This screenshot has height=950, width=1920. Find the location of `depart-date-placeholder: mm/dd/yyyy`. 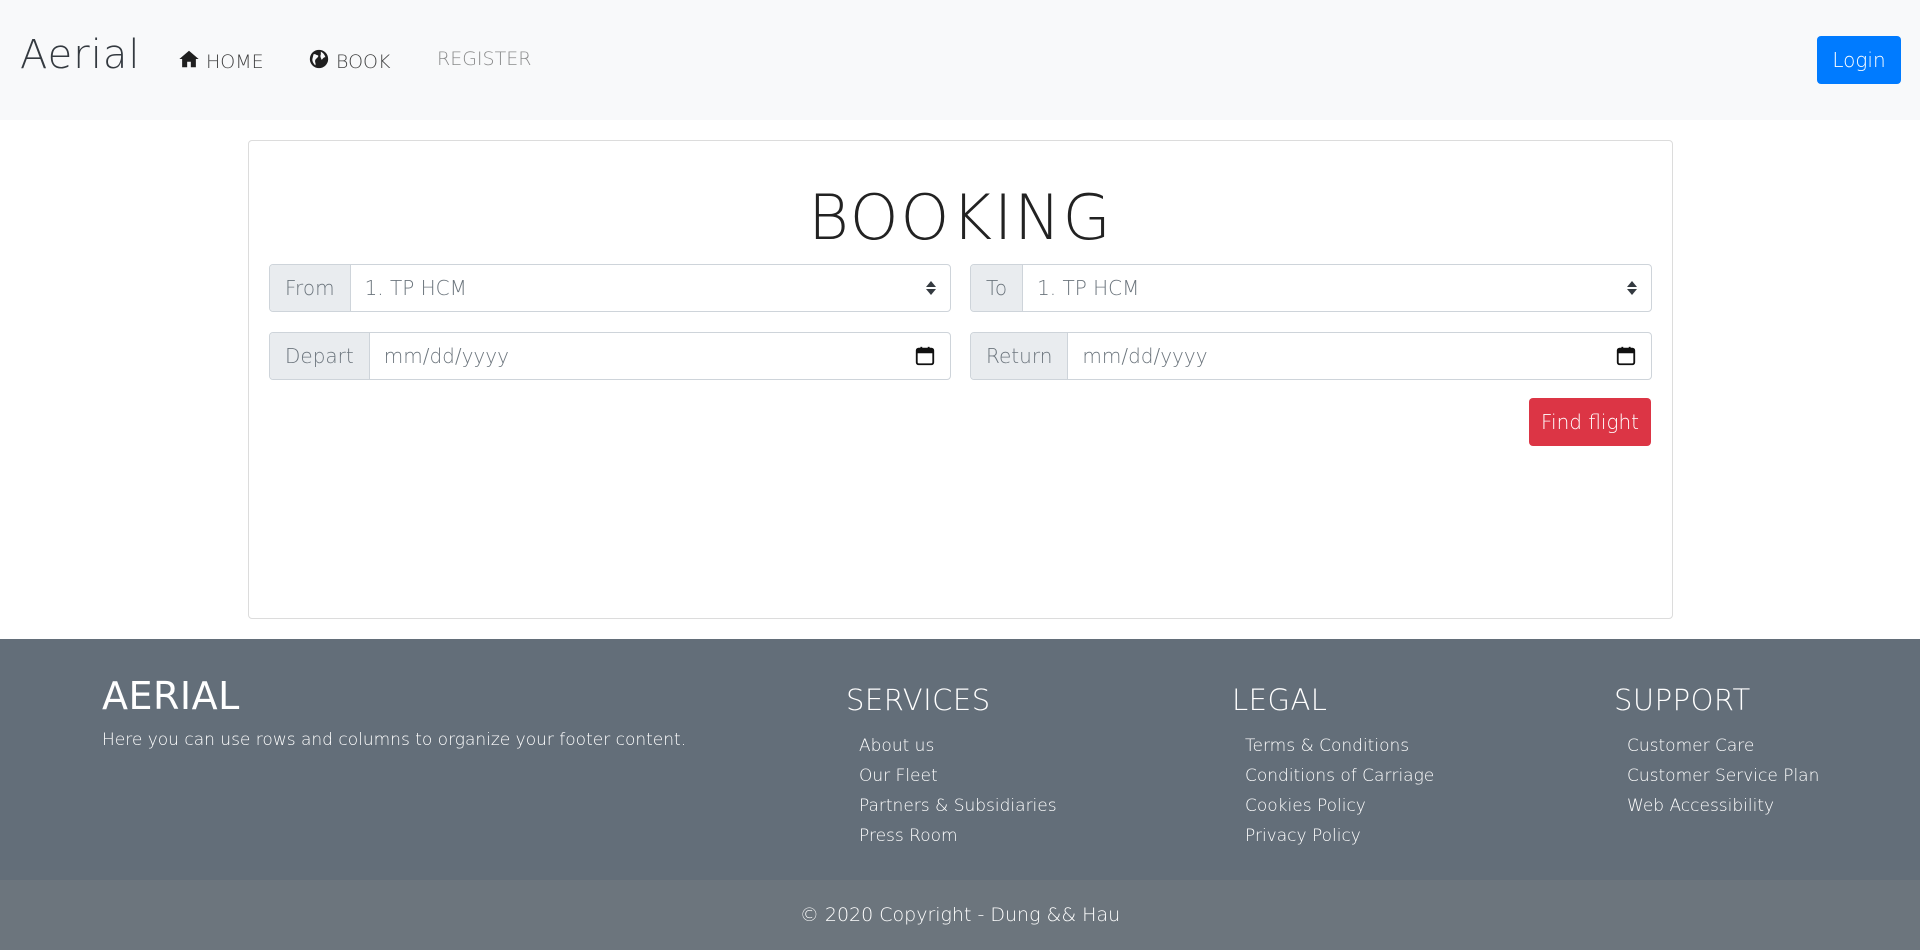

depart-date-placeholder: mm/dd/yyyy is located at coordinates (446, 356).